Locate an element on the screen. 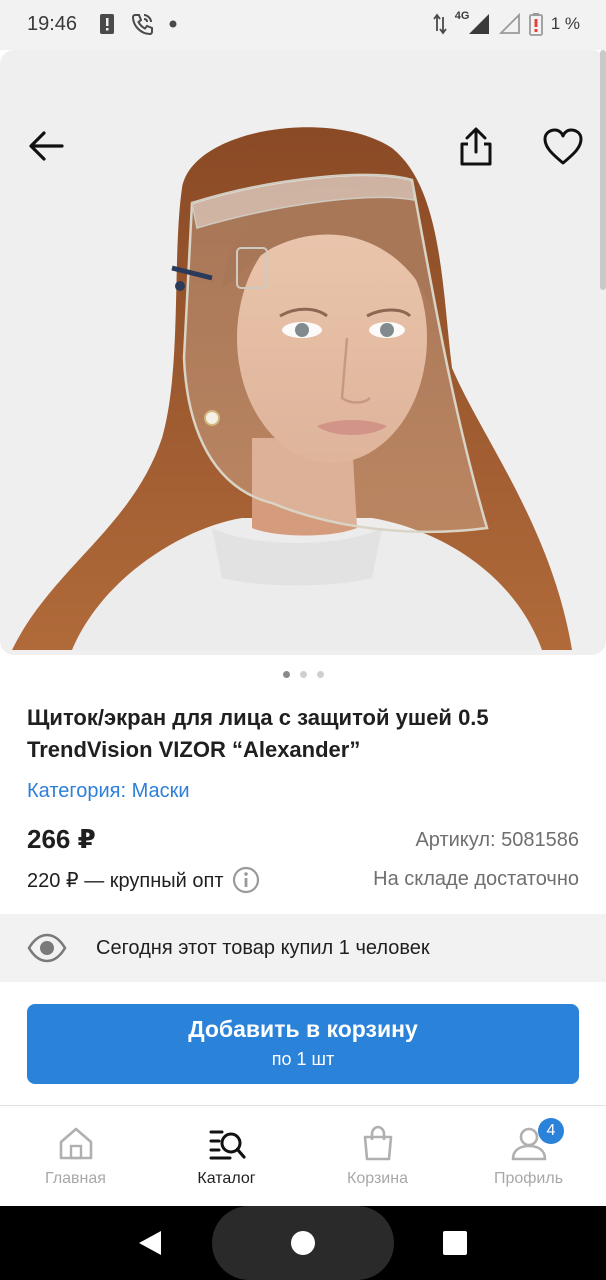  gallery-pagination is located at coordinates (303, 674).